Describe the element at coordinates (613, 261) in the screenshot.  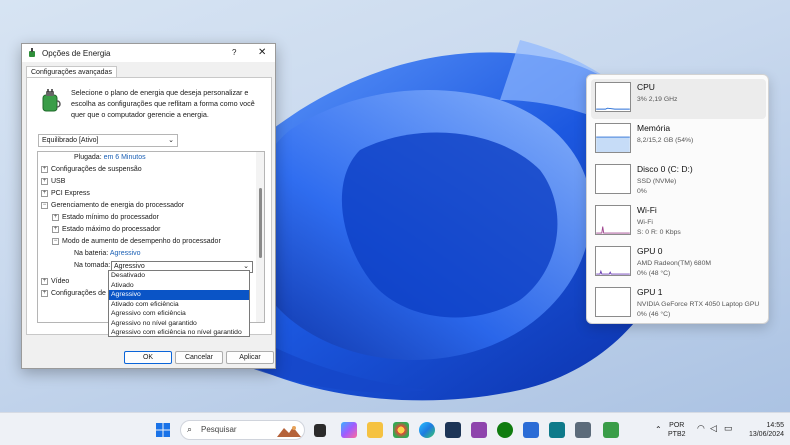
I see `gpu0-graph` at that location.